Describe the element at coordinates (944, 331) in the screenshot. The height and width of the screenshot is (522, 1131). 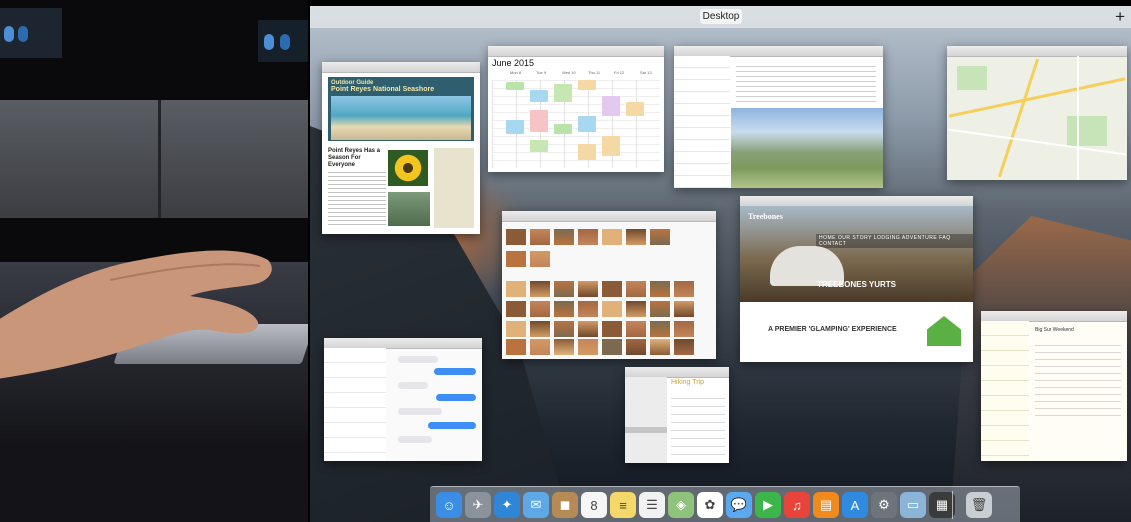
I see `tent-icon` at that location.